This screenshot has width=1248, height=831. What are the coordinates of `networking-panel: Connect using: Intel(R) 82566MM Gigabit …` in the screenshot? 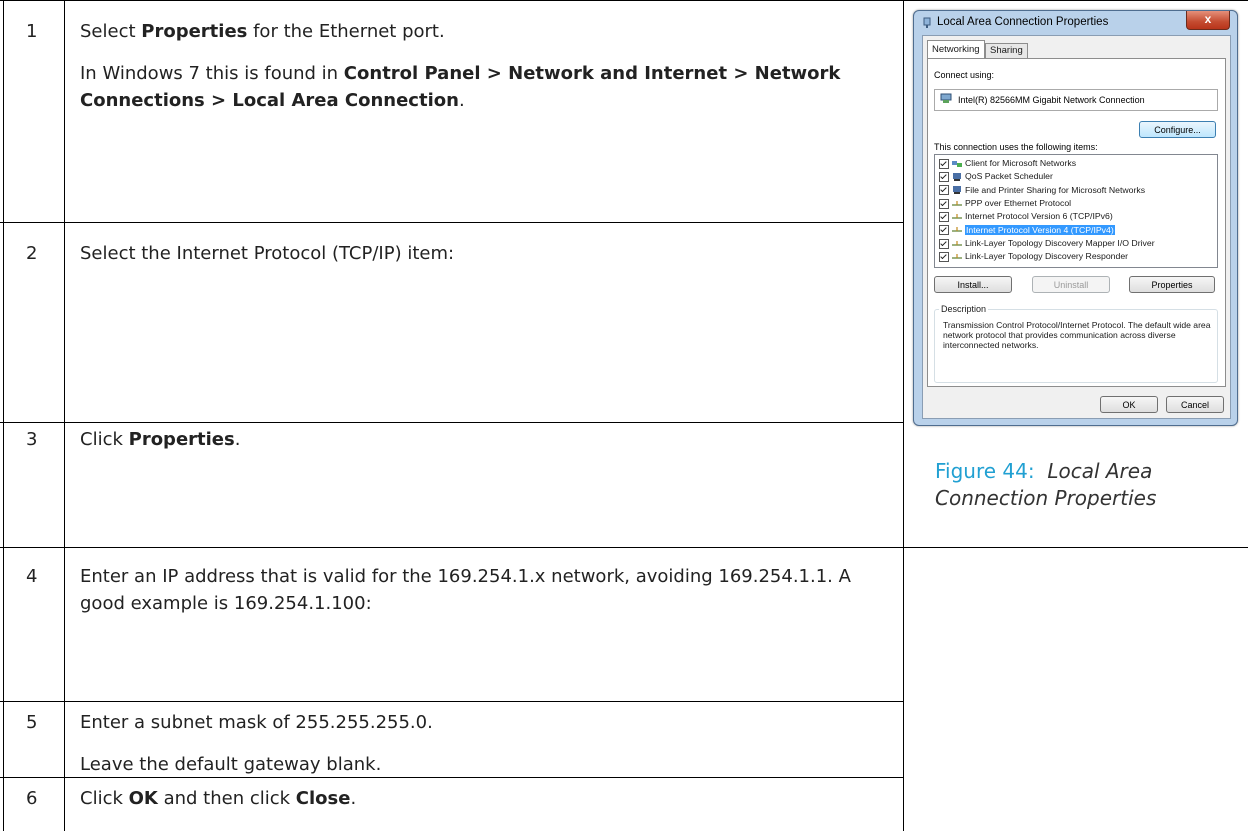 It's located at (1076, 222).